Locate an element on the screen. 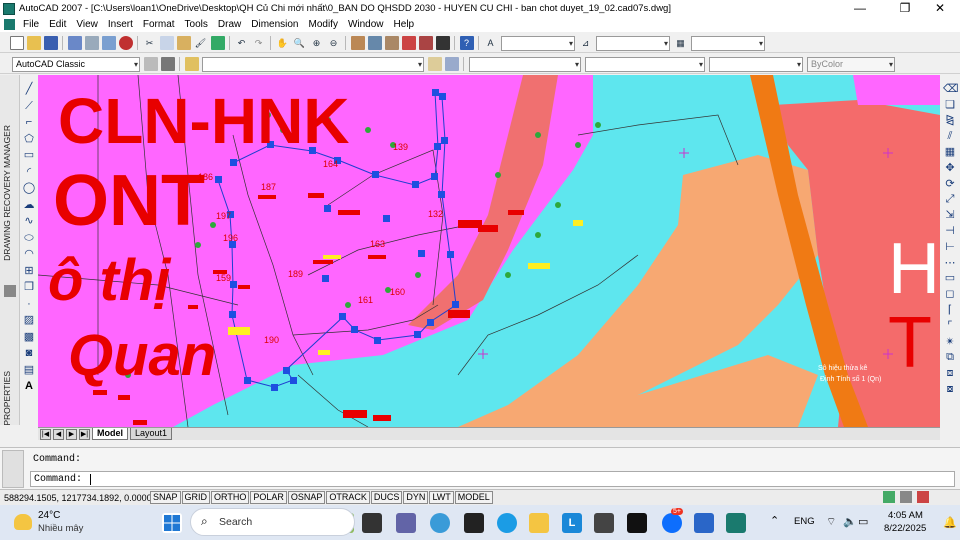  communication-center-icon is located at coordinates (889, 497).